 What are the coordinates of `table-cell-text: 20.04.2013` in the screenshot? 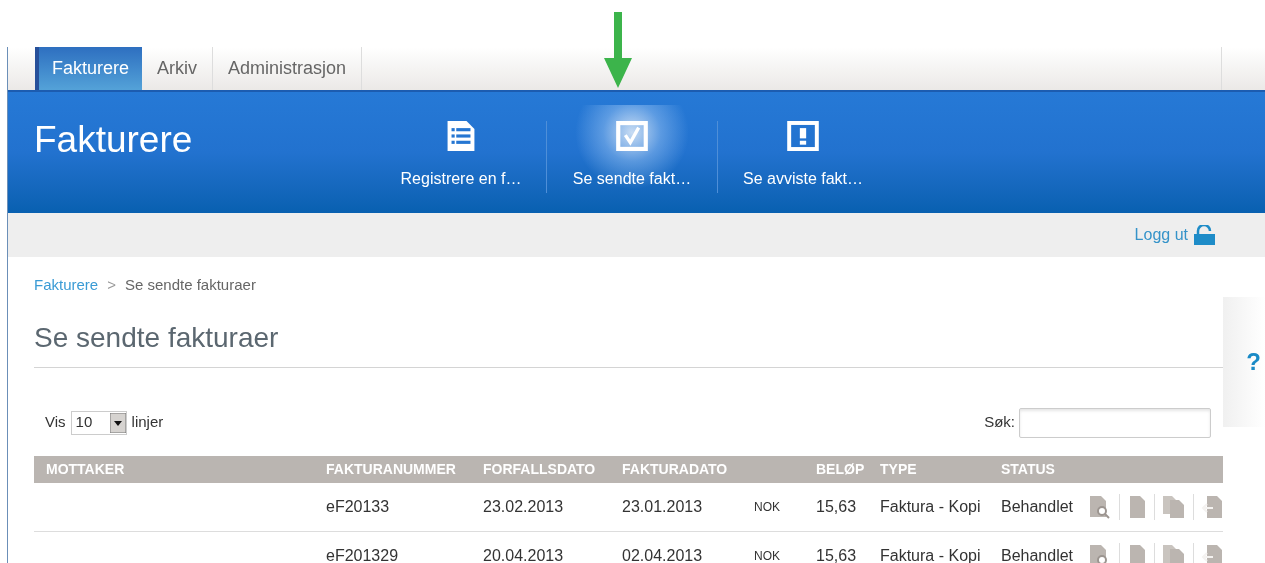 It's located at (524, 554).